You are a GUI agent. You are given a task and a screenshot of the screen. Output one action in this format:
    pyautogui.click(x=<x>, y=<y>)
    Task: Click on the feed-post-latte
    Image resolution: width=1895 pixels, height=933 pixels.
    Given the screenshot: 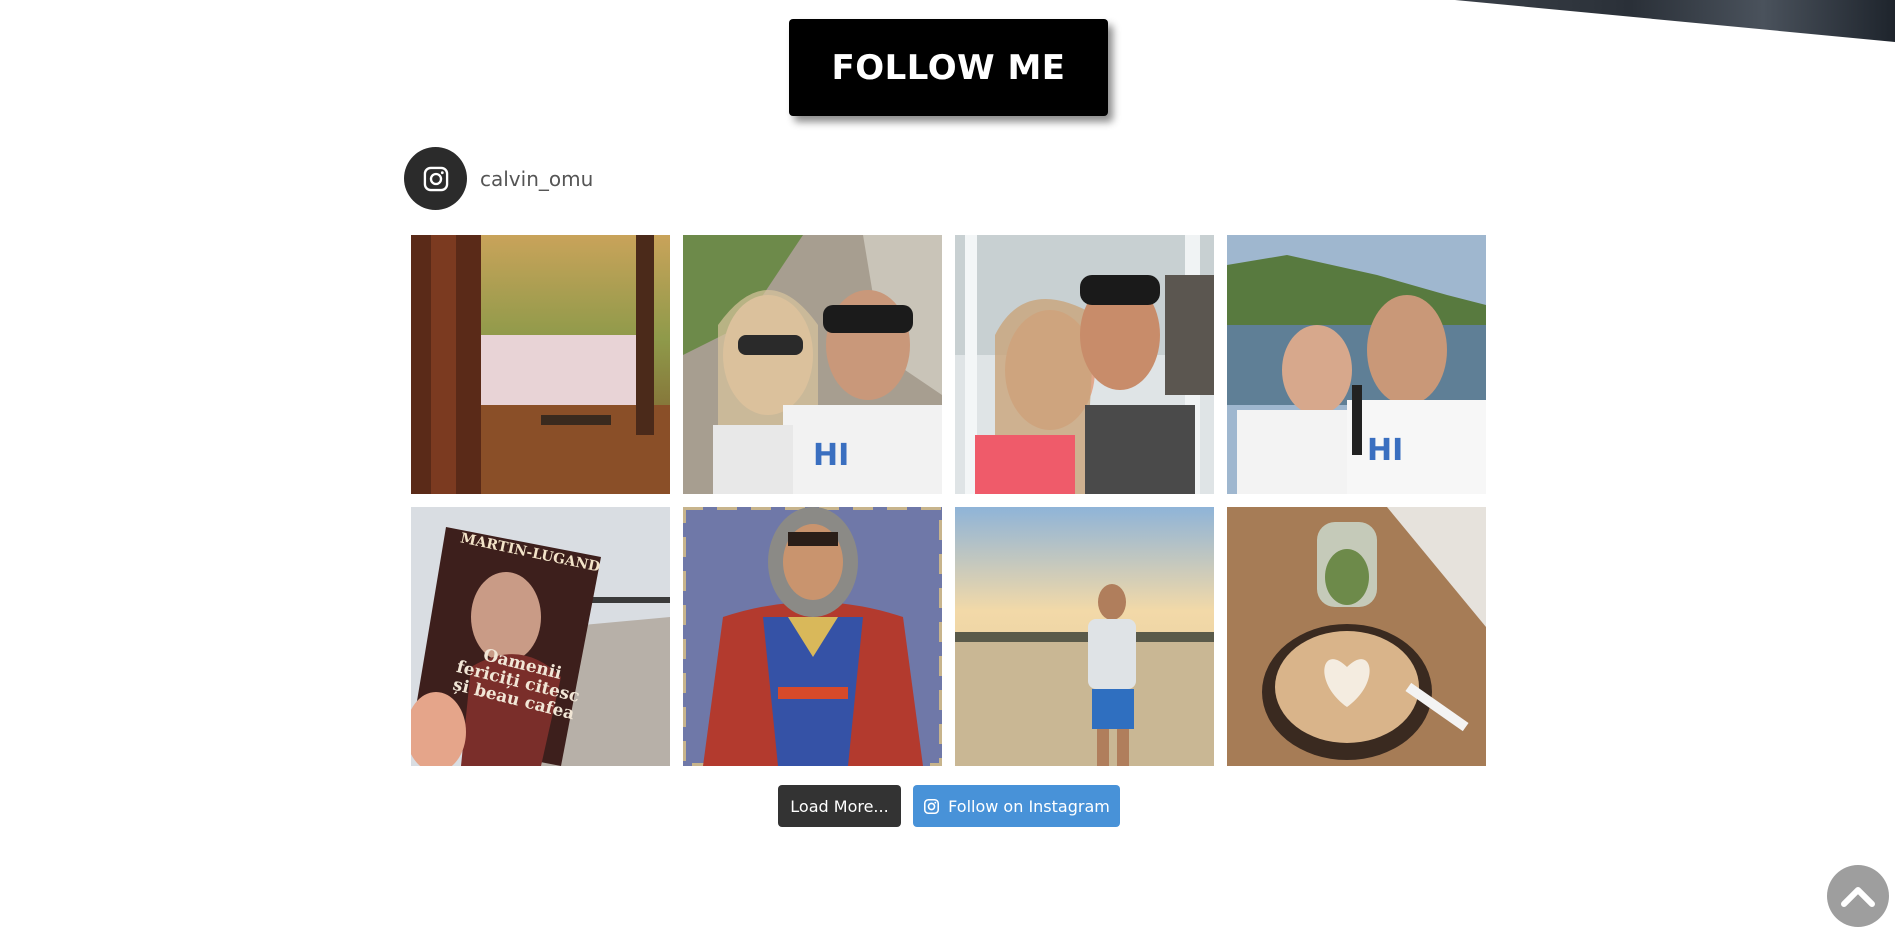 What is the action you would take?
    pyautogui.click(x=1356, y=636)
    